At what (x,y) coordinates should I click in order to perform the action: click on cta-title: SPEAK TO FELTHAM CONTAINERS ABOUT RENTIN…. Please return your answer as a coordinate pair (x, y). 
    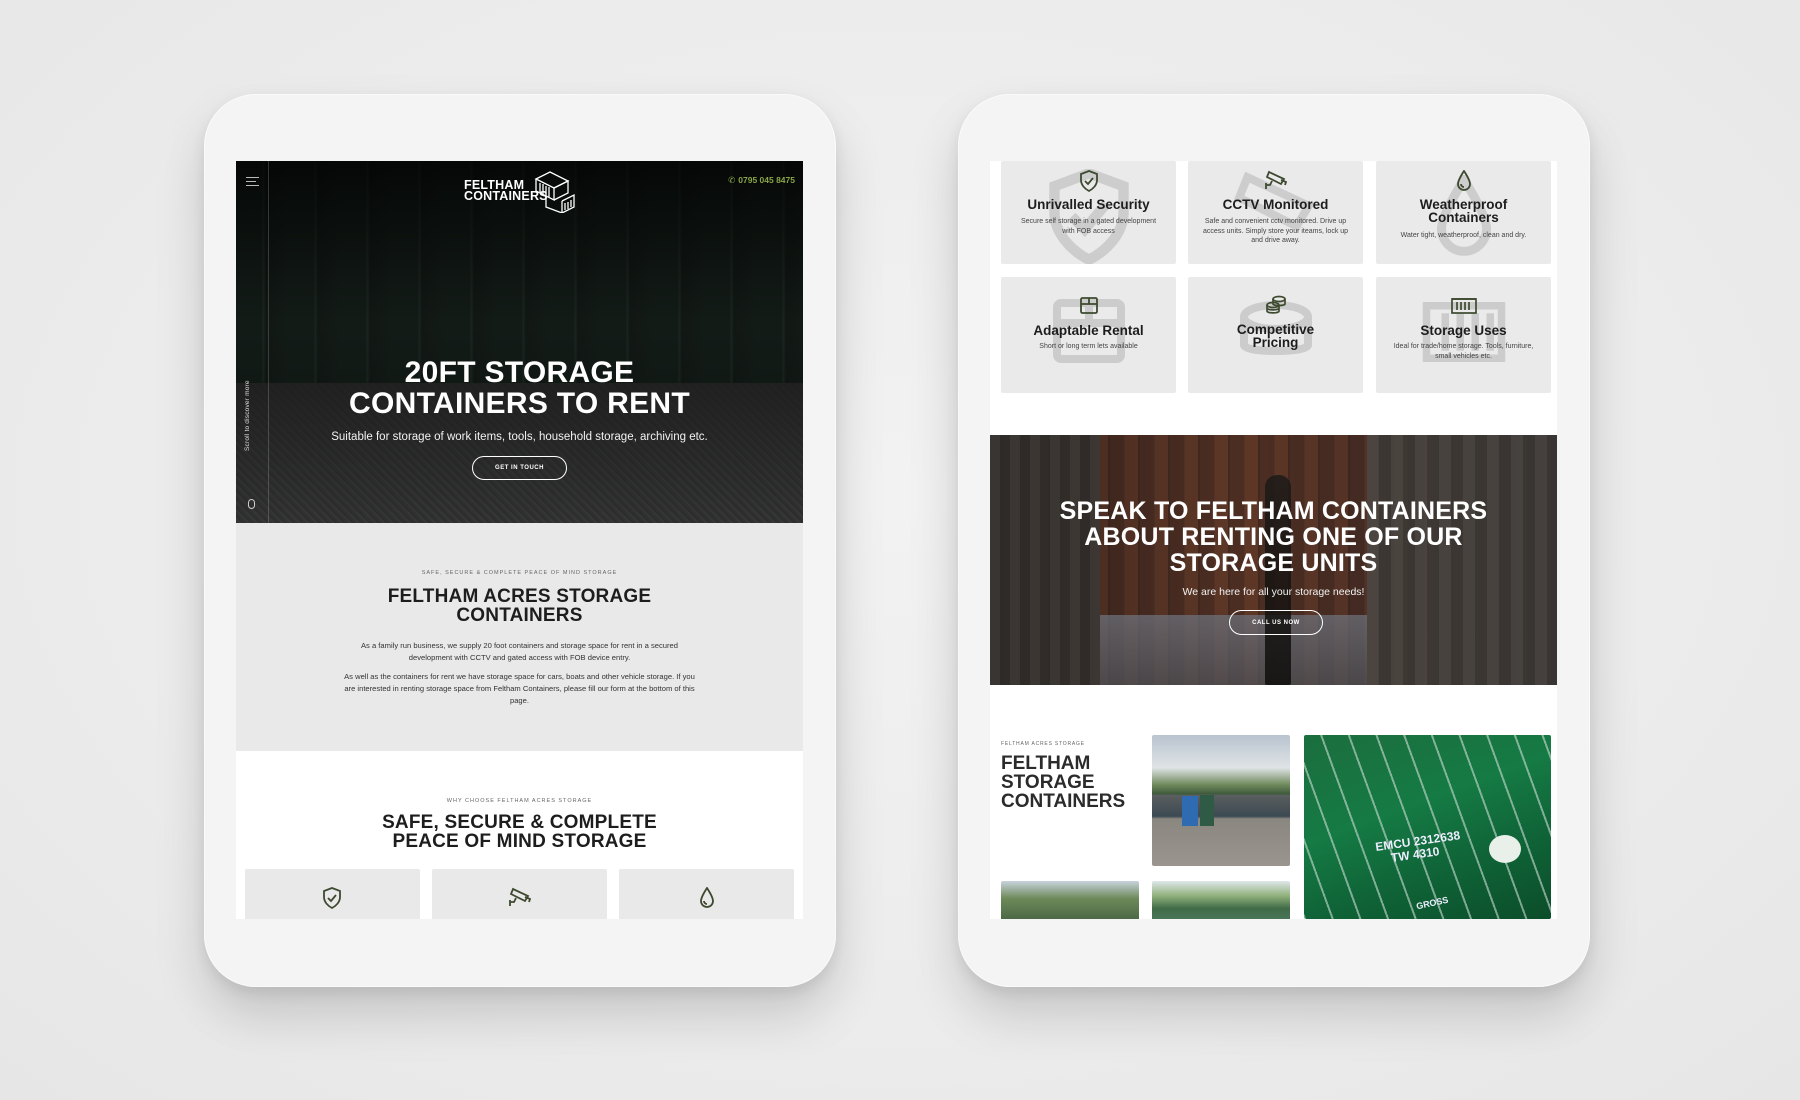
    Looking at the image, I should click on (1273, 537).